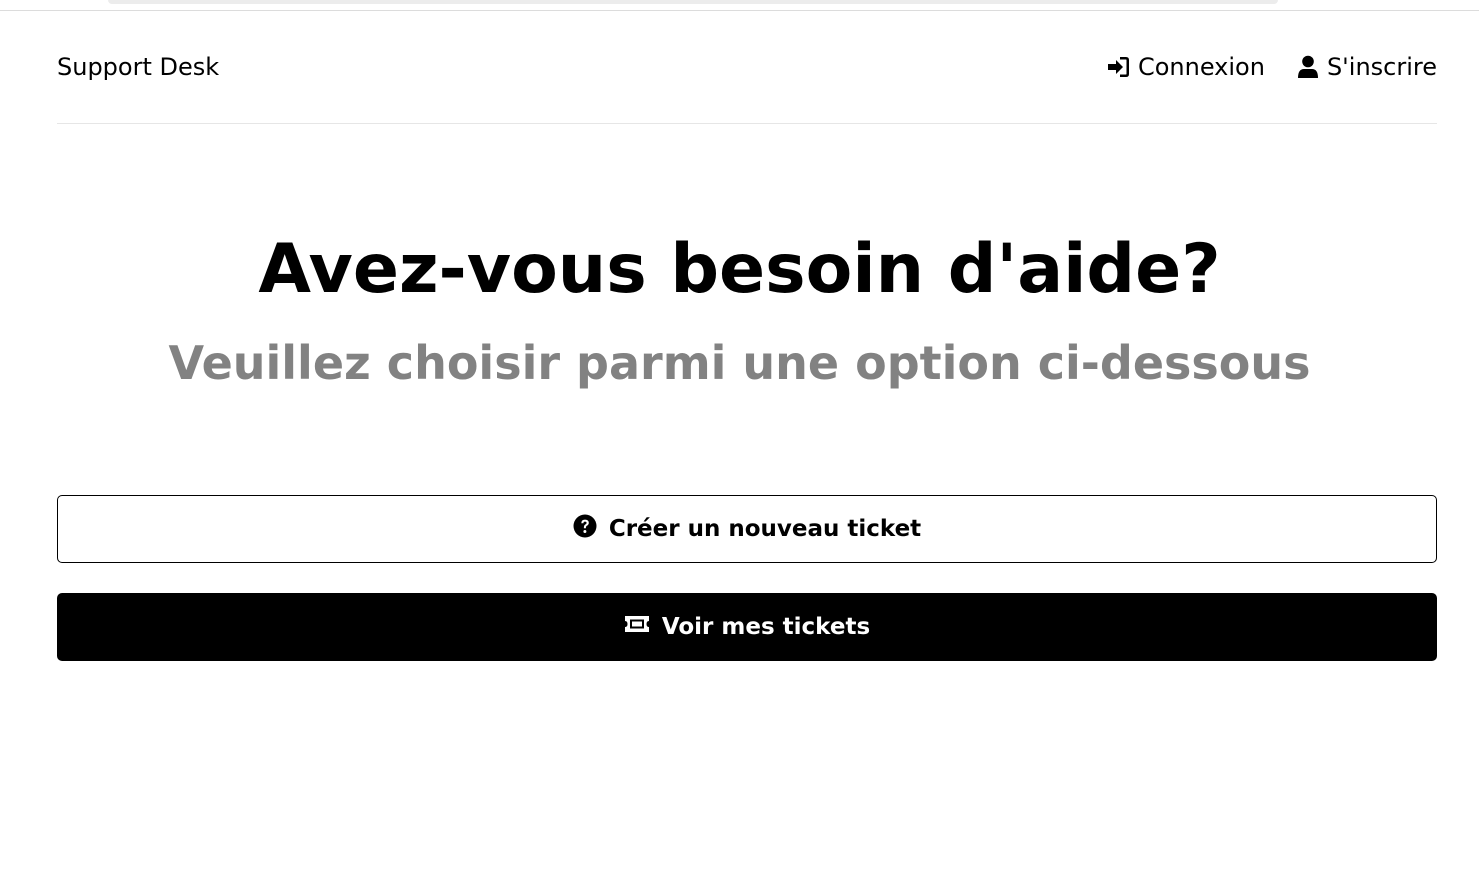 The image size is (1479, 890). Describe the element at coordinates (585, 529) in the screenshot. I see `question-circle-icon` at that location.